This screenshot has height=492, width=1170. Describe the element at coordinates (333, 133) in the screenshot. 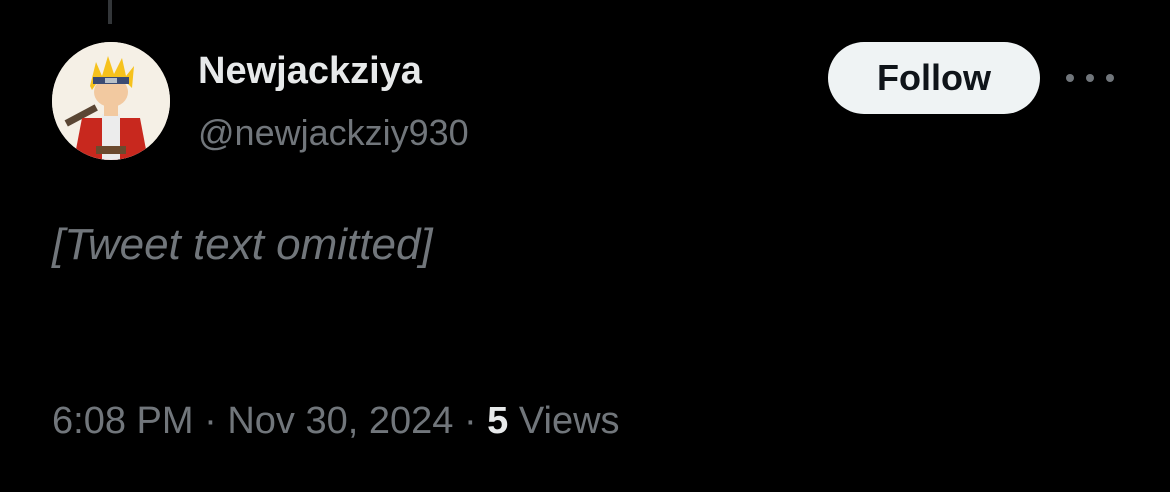

I see `user-handle: @newjackziy930` at that location.